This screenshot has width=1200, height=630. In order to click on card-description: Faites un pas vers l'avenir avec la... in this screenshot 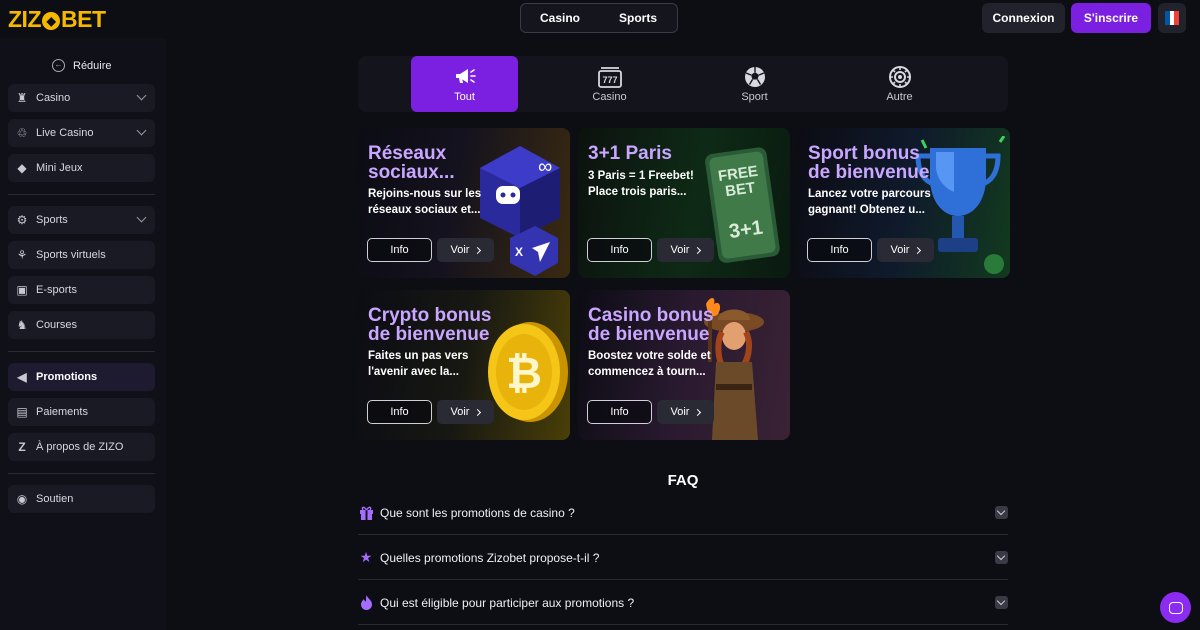, I will do `click(418, 364)`.